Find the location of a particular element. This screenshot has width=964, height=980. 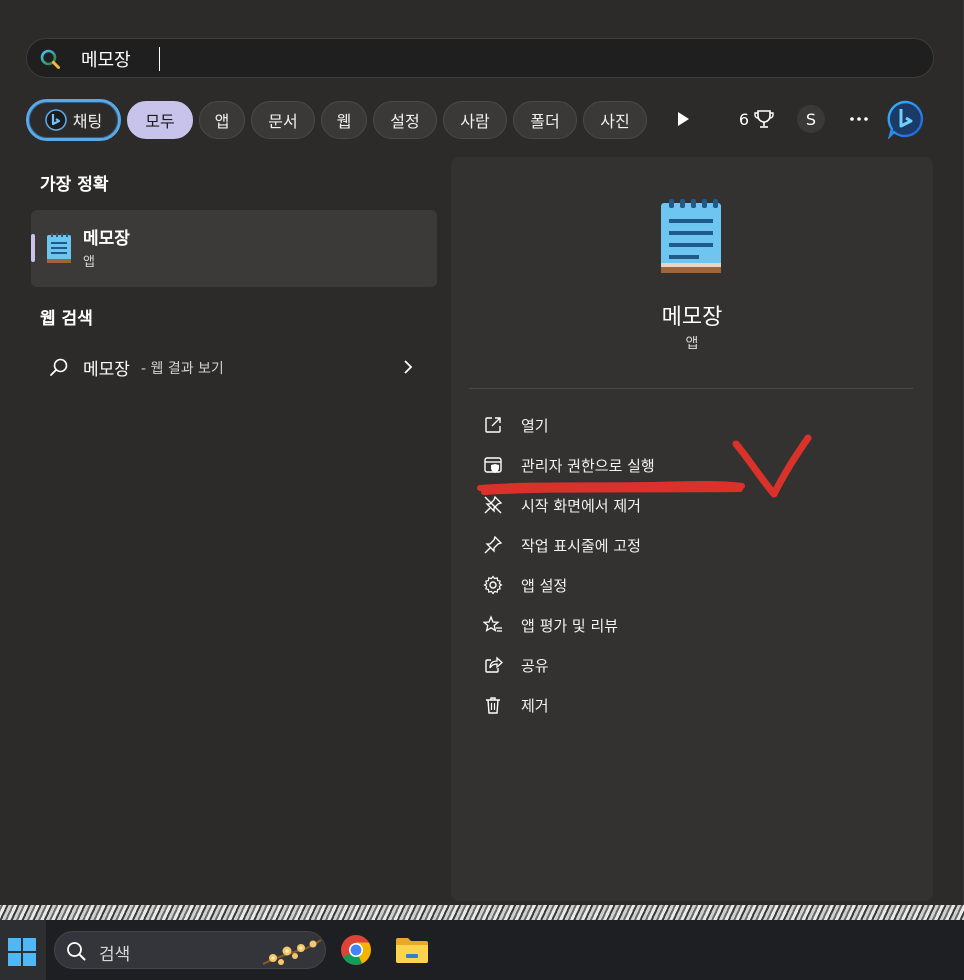

chevron-right-icon is located at coordinates (408, 367).